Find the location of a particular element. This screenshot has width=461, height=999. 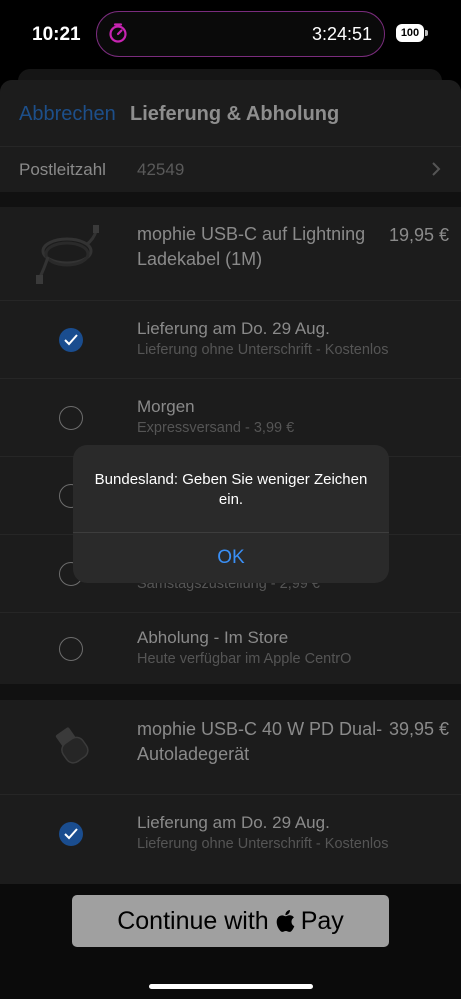

page-title: Lieferung & Abholung is located at coordinates (235, 114).